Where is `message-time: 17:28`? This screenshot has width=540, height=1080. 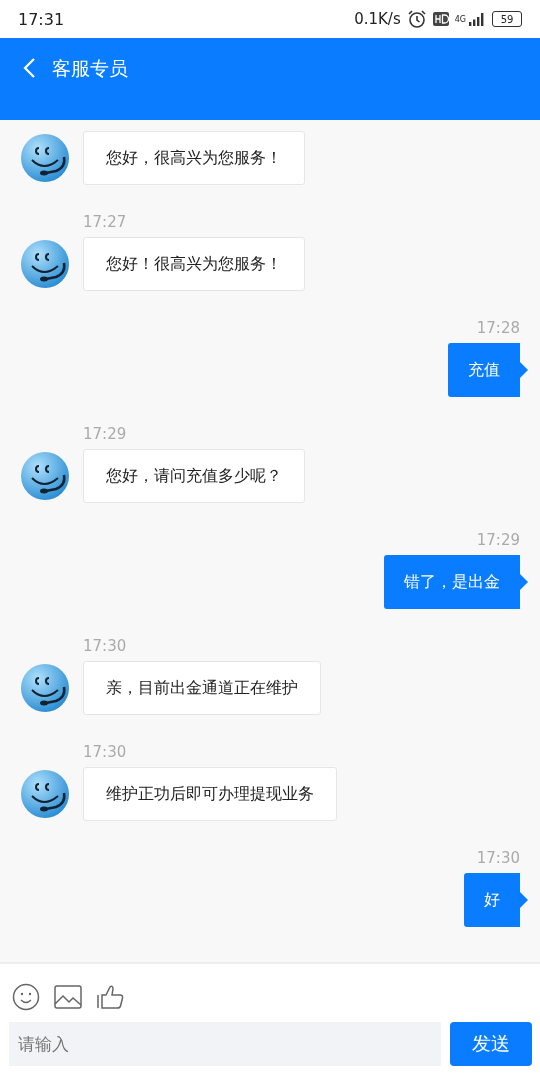
message-time: 17:28 is located at coordinates (498, 328).